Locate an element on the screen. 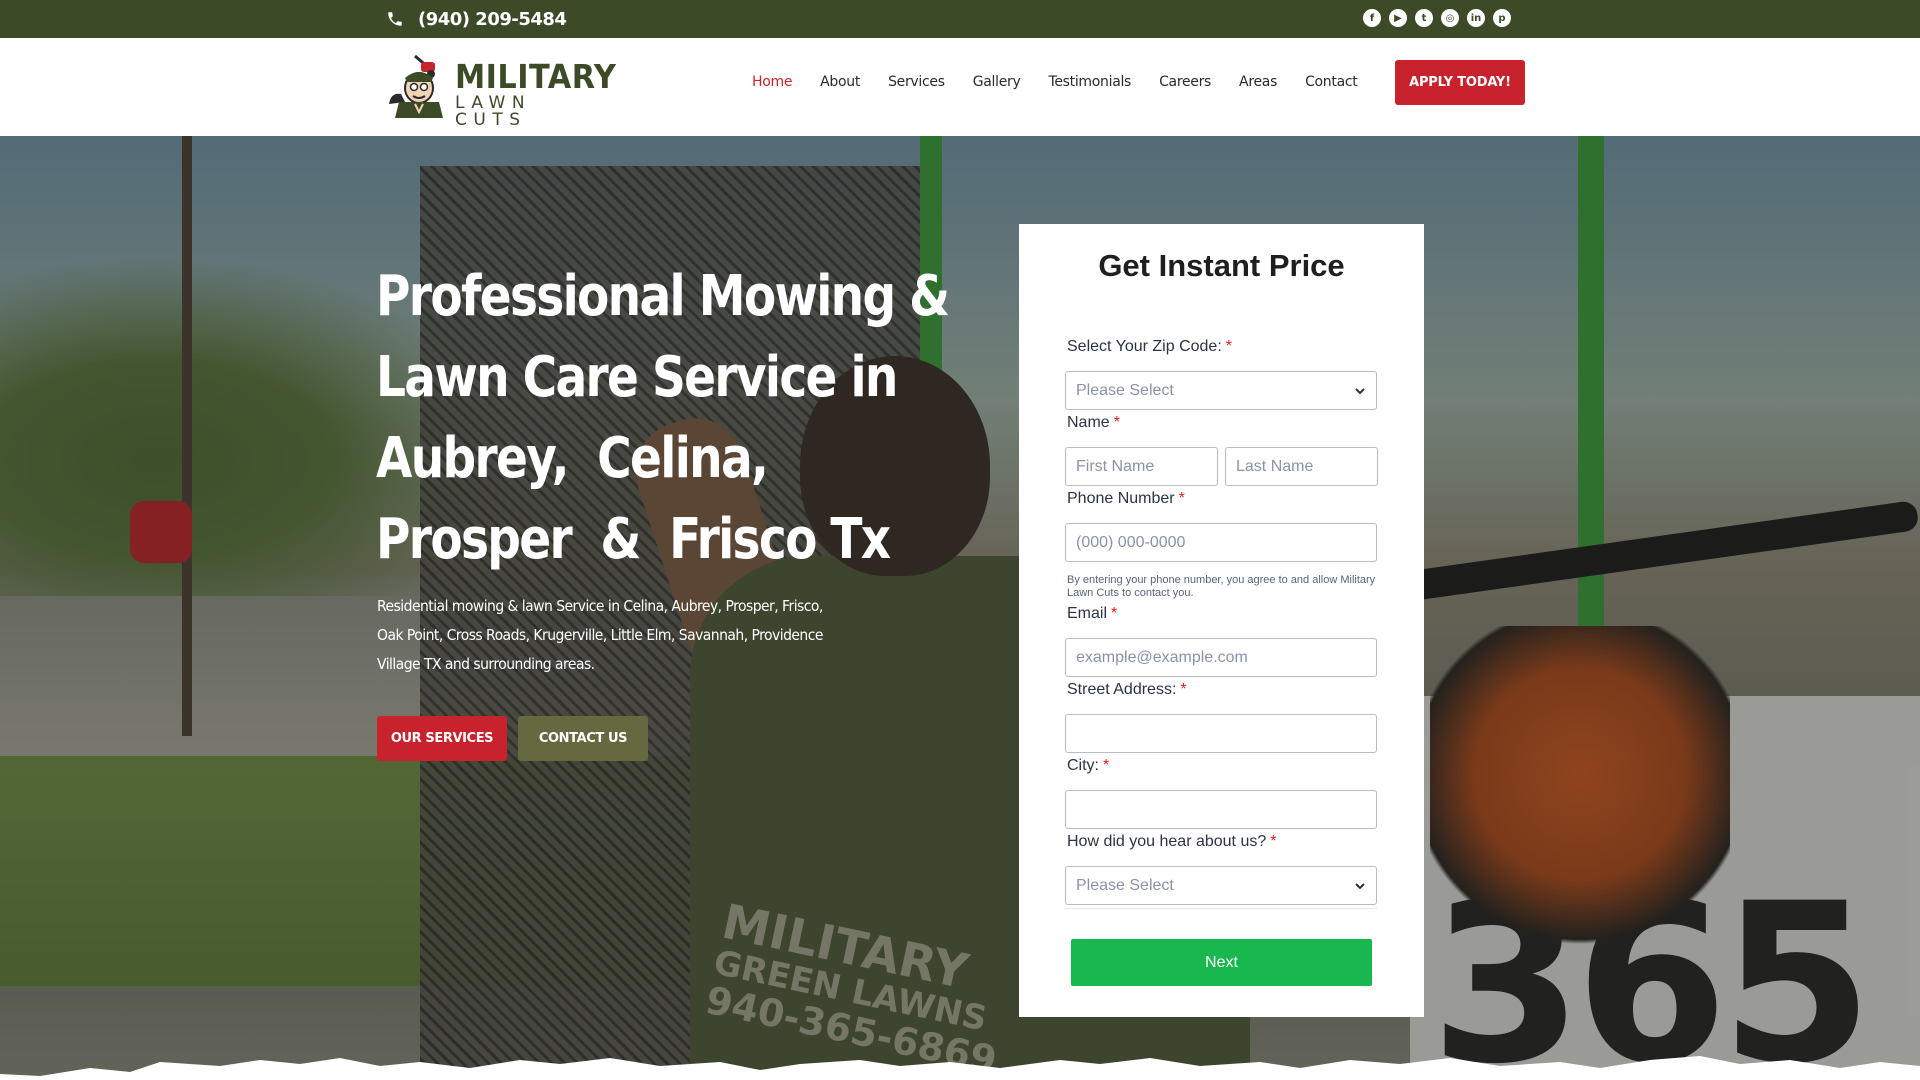 The height and width of the screenshot is (1080, 1920). nav-about: About is located at coordinates (840, 82).